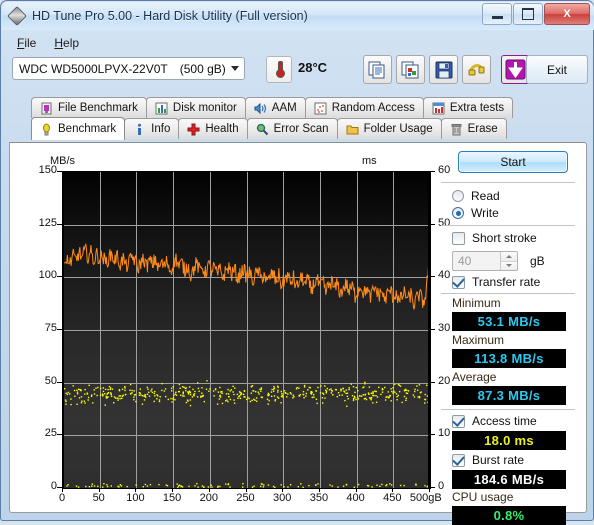  I want to click on y-tick-label-left: 150, so click(41, 170).